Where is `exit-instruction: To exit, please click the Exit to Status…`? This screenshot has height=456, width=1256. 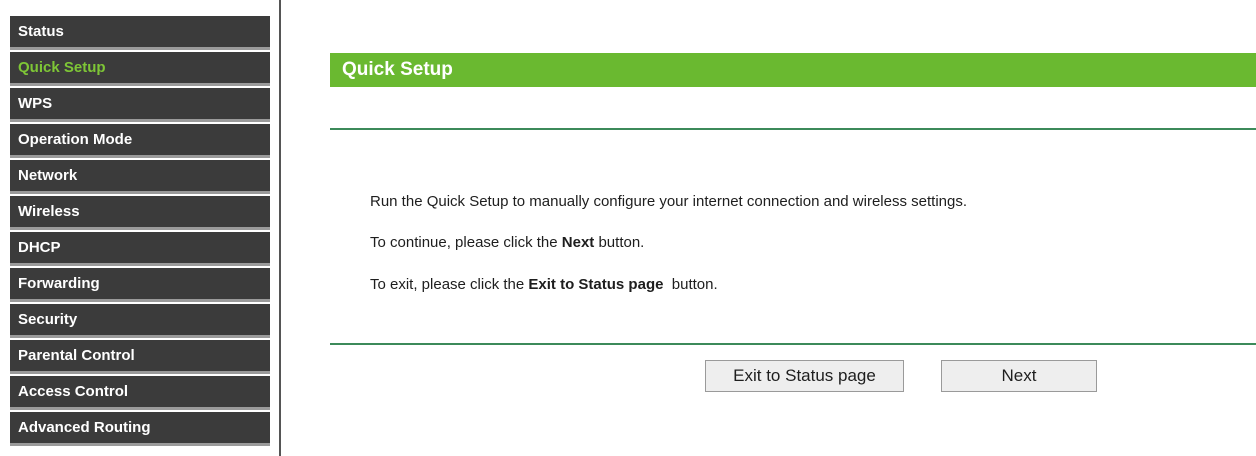
exit-instruction: To exit, please click the Exit to Status… is located at coordinates (544, 284).